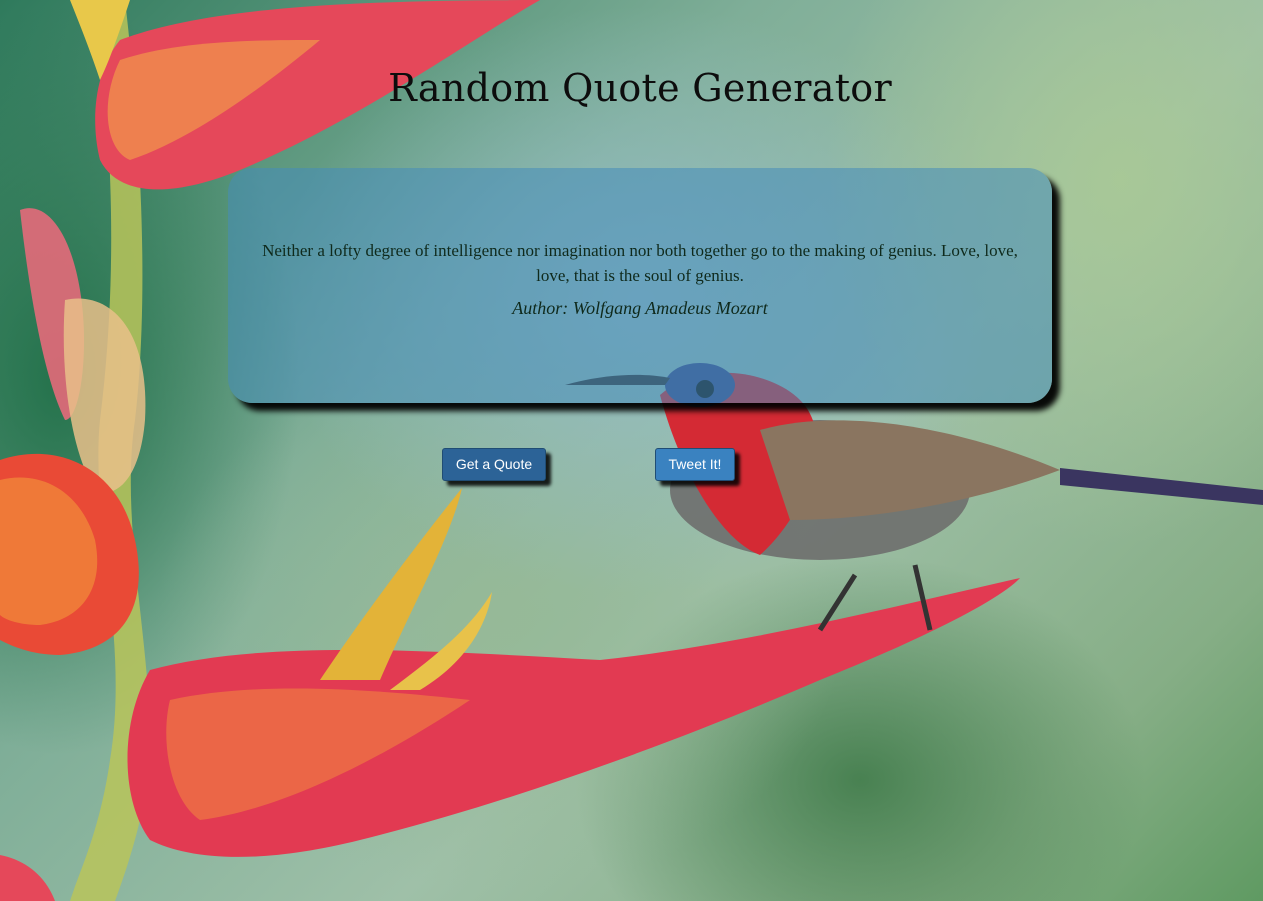 This screenshot has height=901, width=1263. Describe the element at coordinates (640, 308) in the screenshot. I see `quote-author: Author: Wolfgang Amadeus Mozart` at that location.